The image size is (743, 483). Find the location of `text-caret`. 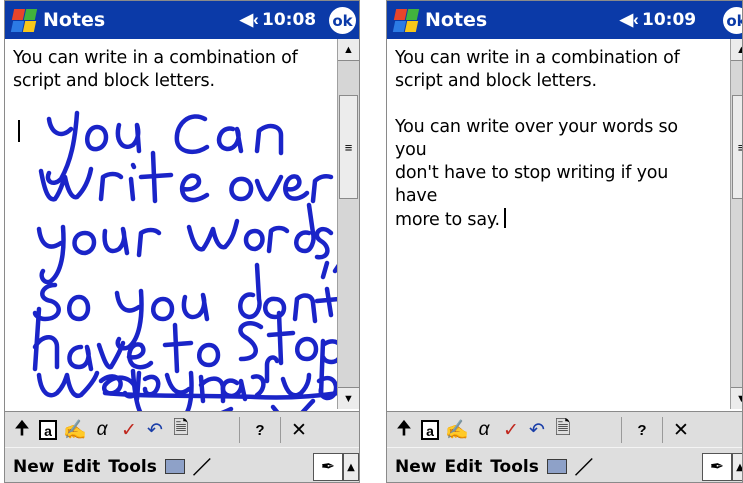

text-caret is located at coordinates (504, 218).